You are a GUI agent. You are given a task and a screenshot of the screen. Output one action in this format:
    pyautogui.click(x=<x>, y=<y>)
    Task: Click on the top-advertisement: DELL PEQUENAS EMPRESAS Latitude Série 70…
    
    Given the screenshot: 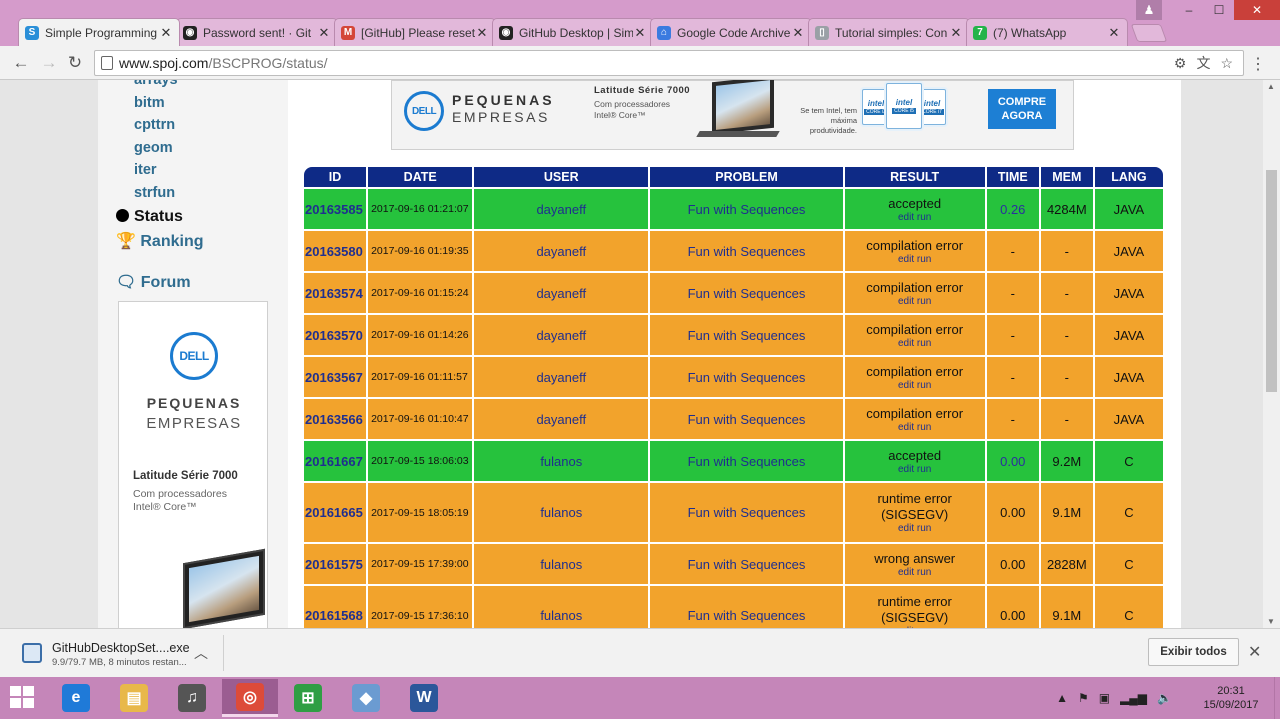 What is the action you would take?
    pyautogui.click(x=732, y=115)
    